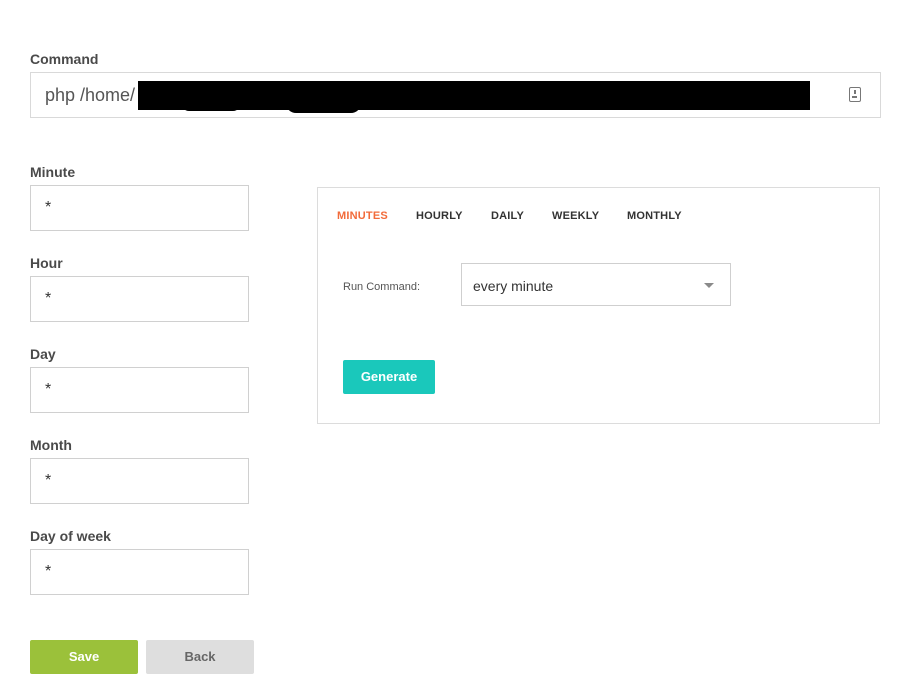 This screenshot has width=920, height=697. What do you see at coordinates (507, 216) in the screenshot?
I see `tab-daily: DAILY` at bounding box center [507, 216].